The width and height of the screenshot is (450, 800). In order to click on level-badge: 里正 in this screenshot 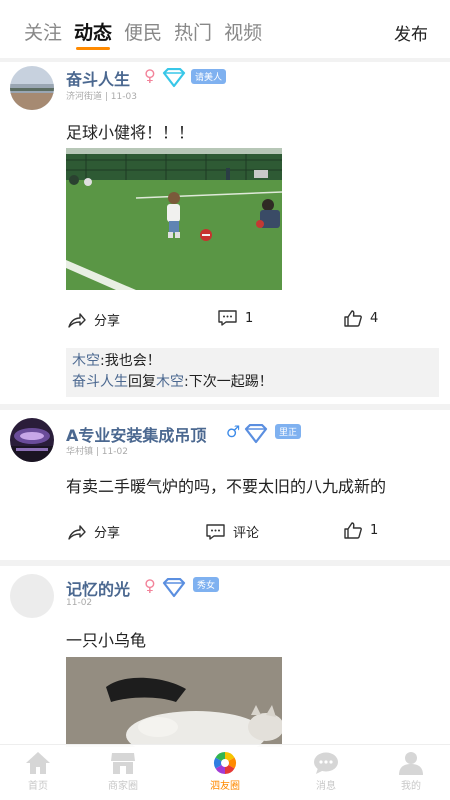, I will do `click(288, 431)`.